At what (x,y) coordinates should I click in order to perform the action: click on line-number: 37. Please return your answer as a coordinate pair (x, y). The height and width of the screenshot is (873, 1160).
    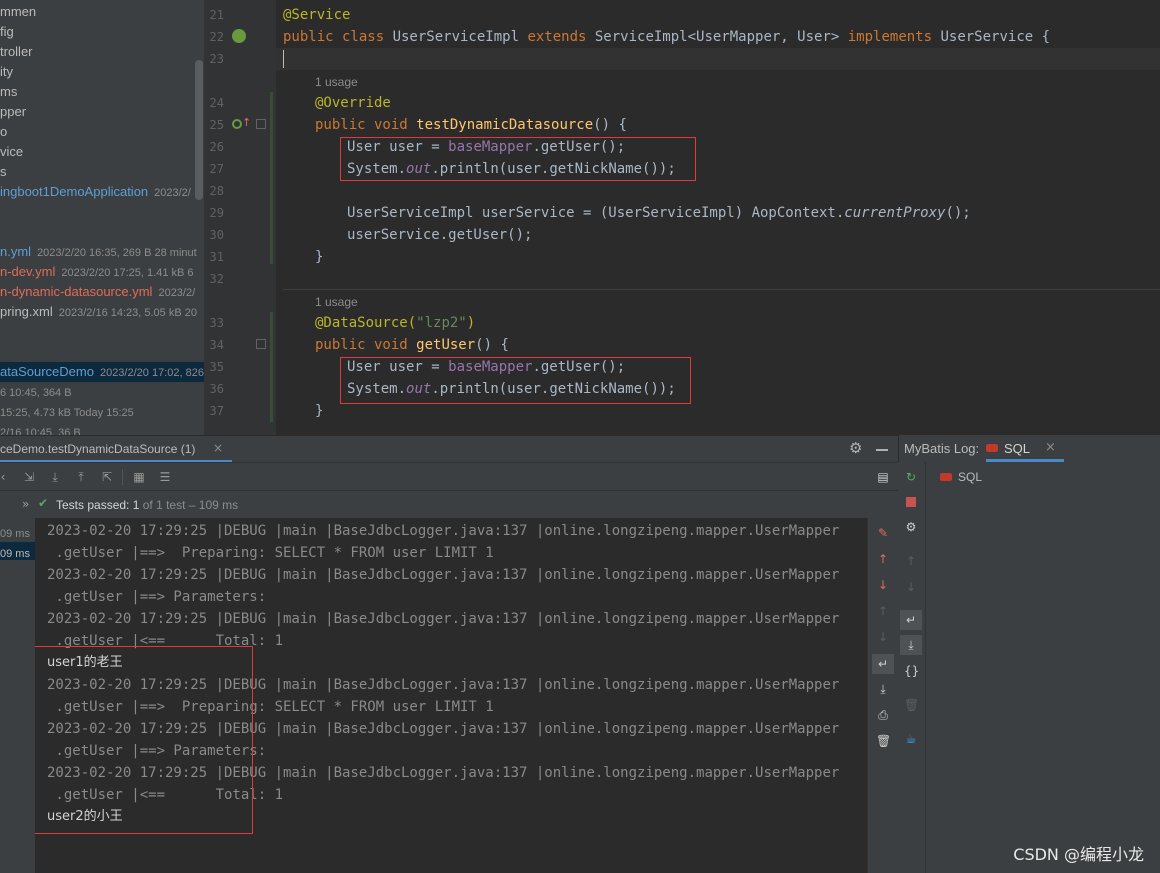
    Looking at the image, I should click on (216, 411).